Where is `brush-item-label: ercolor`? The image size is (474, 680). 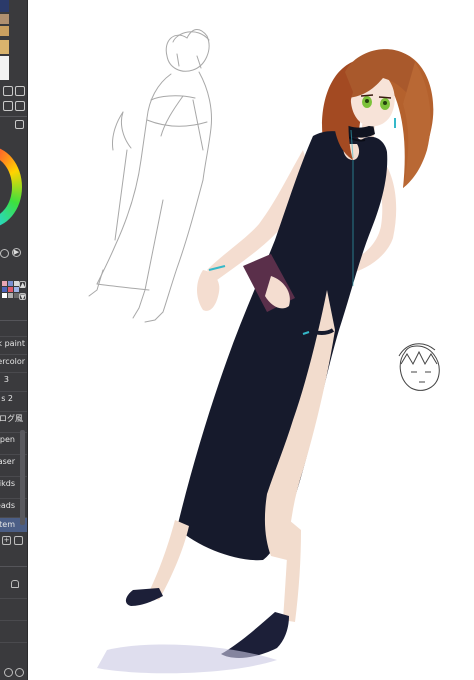 brush-item-label: ercolor is located at coordinates (12, 361).